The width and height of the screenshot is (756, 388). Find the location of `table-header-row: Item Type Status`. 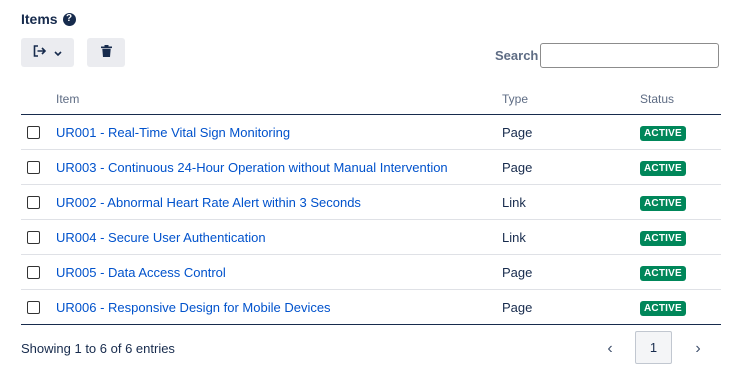

table-header-row: Item Type Status is located at coordinates (371, 99).